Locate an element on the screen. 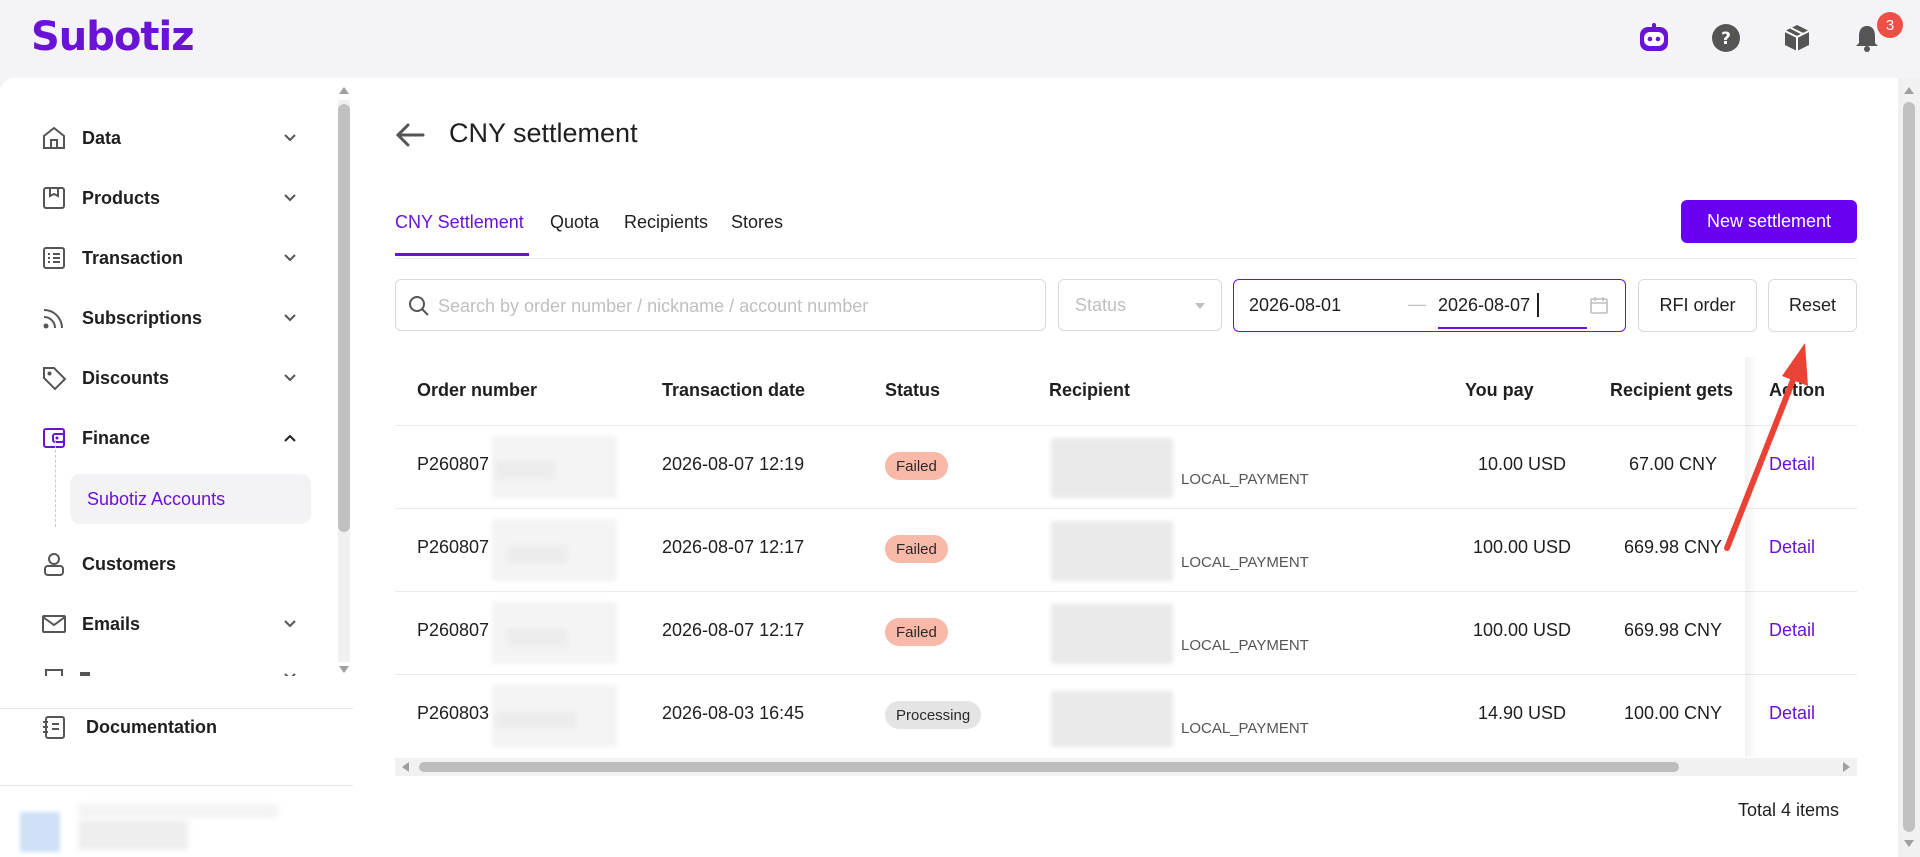 The height and width of the screenshot is (857, 1920). rss-icon is located at coordinates (54, 318).